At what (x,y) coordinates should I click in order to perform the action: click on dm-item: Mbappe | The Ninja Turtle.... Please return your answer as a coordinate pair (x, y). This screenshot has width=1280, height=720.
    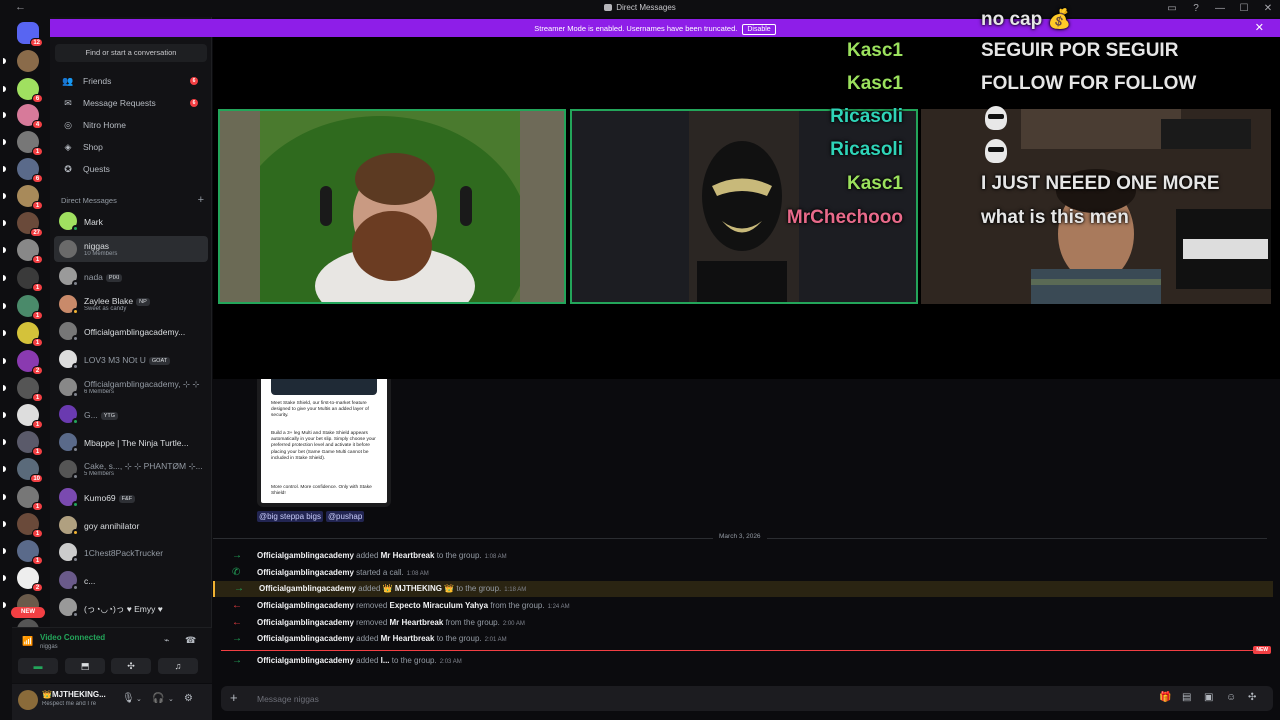
    Looking at the image, I should click on (131, 442).